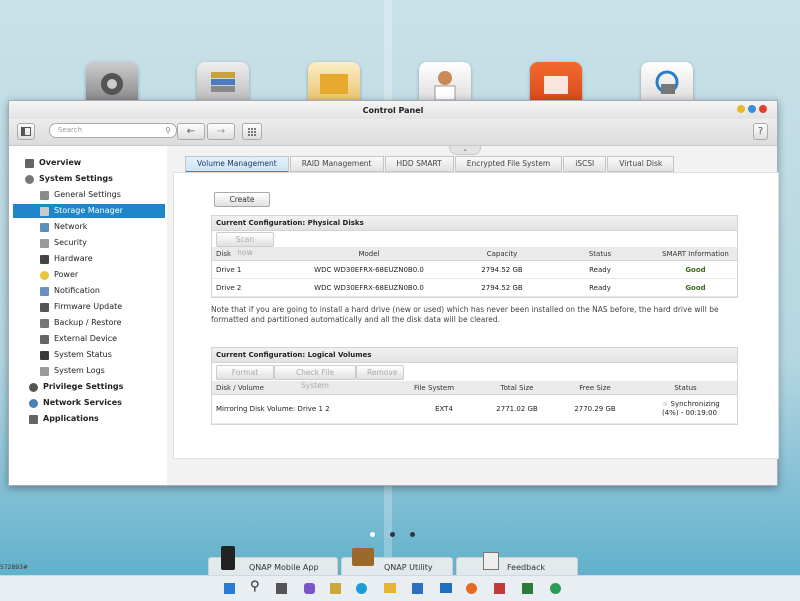 The height and width of the screenshot is (601, 800). Describe the element at coordinates (87, 355) in the screenshot. I see `sidebar-item-system-status: System Status` at that location.